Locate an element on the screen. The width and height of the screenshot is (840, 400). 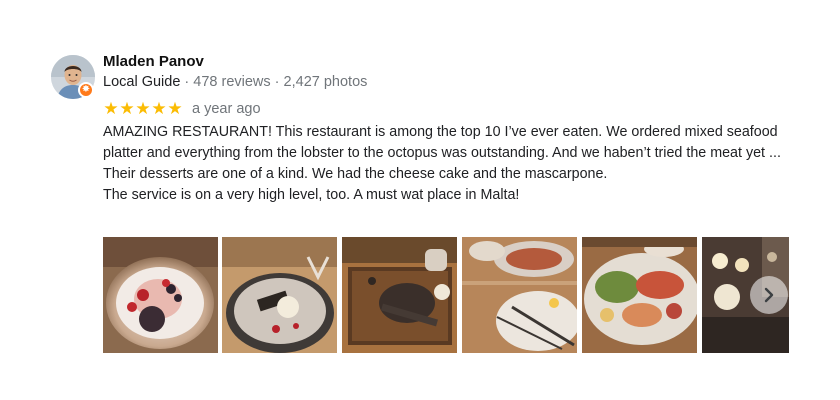
star-rating: ★ ★ ★ ★ ★ is located at coordinates (143, 109).